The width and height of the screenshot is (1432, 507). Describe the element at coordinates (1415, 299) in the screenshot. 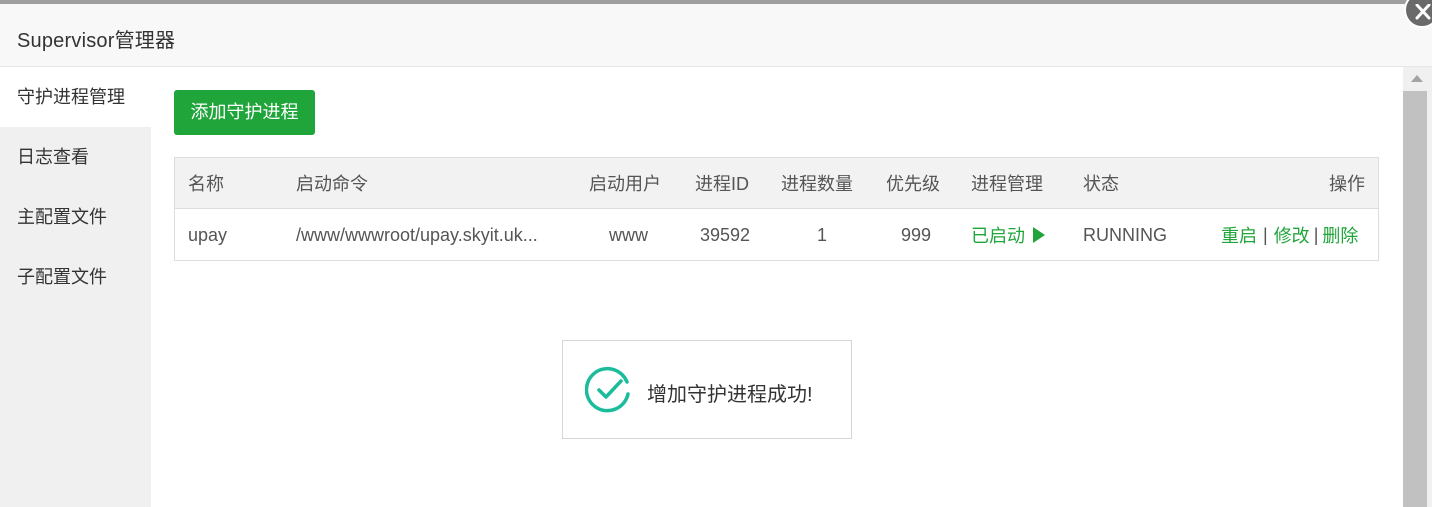

I see `scroll-thumb` at that location.